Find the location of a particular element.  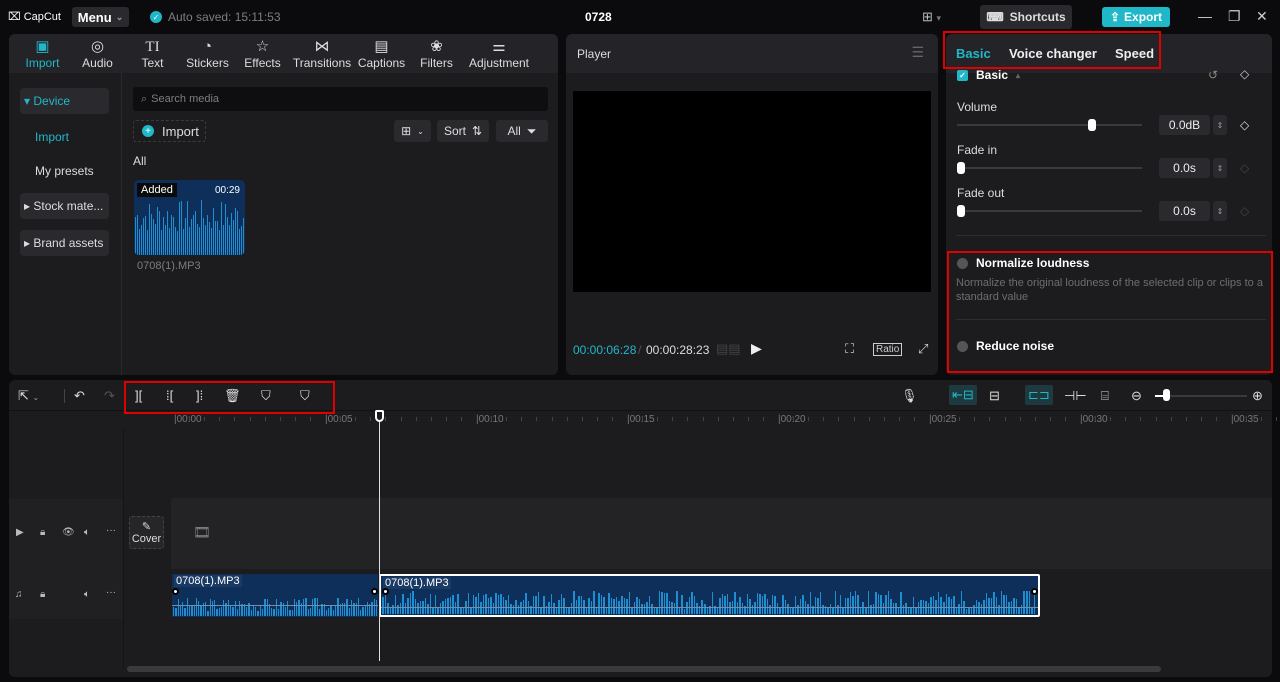

effects-icon: ☆ is located at coordinates (262, 46).